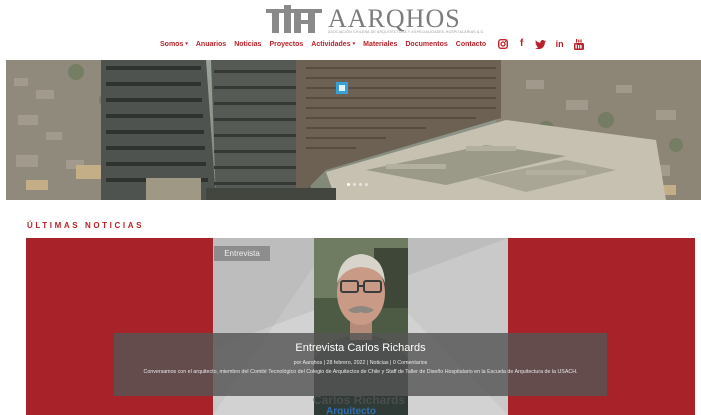 The image size is (701, 415). I want to click on nav-item-label: Proyectos, so click(286, 44).